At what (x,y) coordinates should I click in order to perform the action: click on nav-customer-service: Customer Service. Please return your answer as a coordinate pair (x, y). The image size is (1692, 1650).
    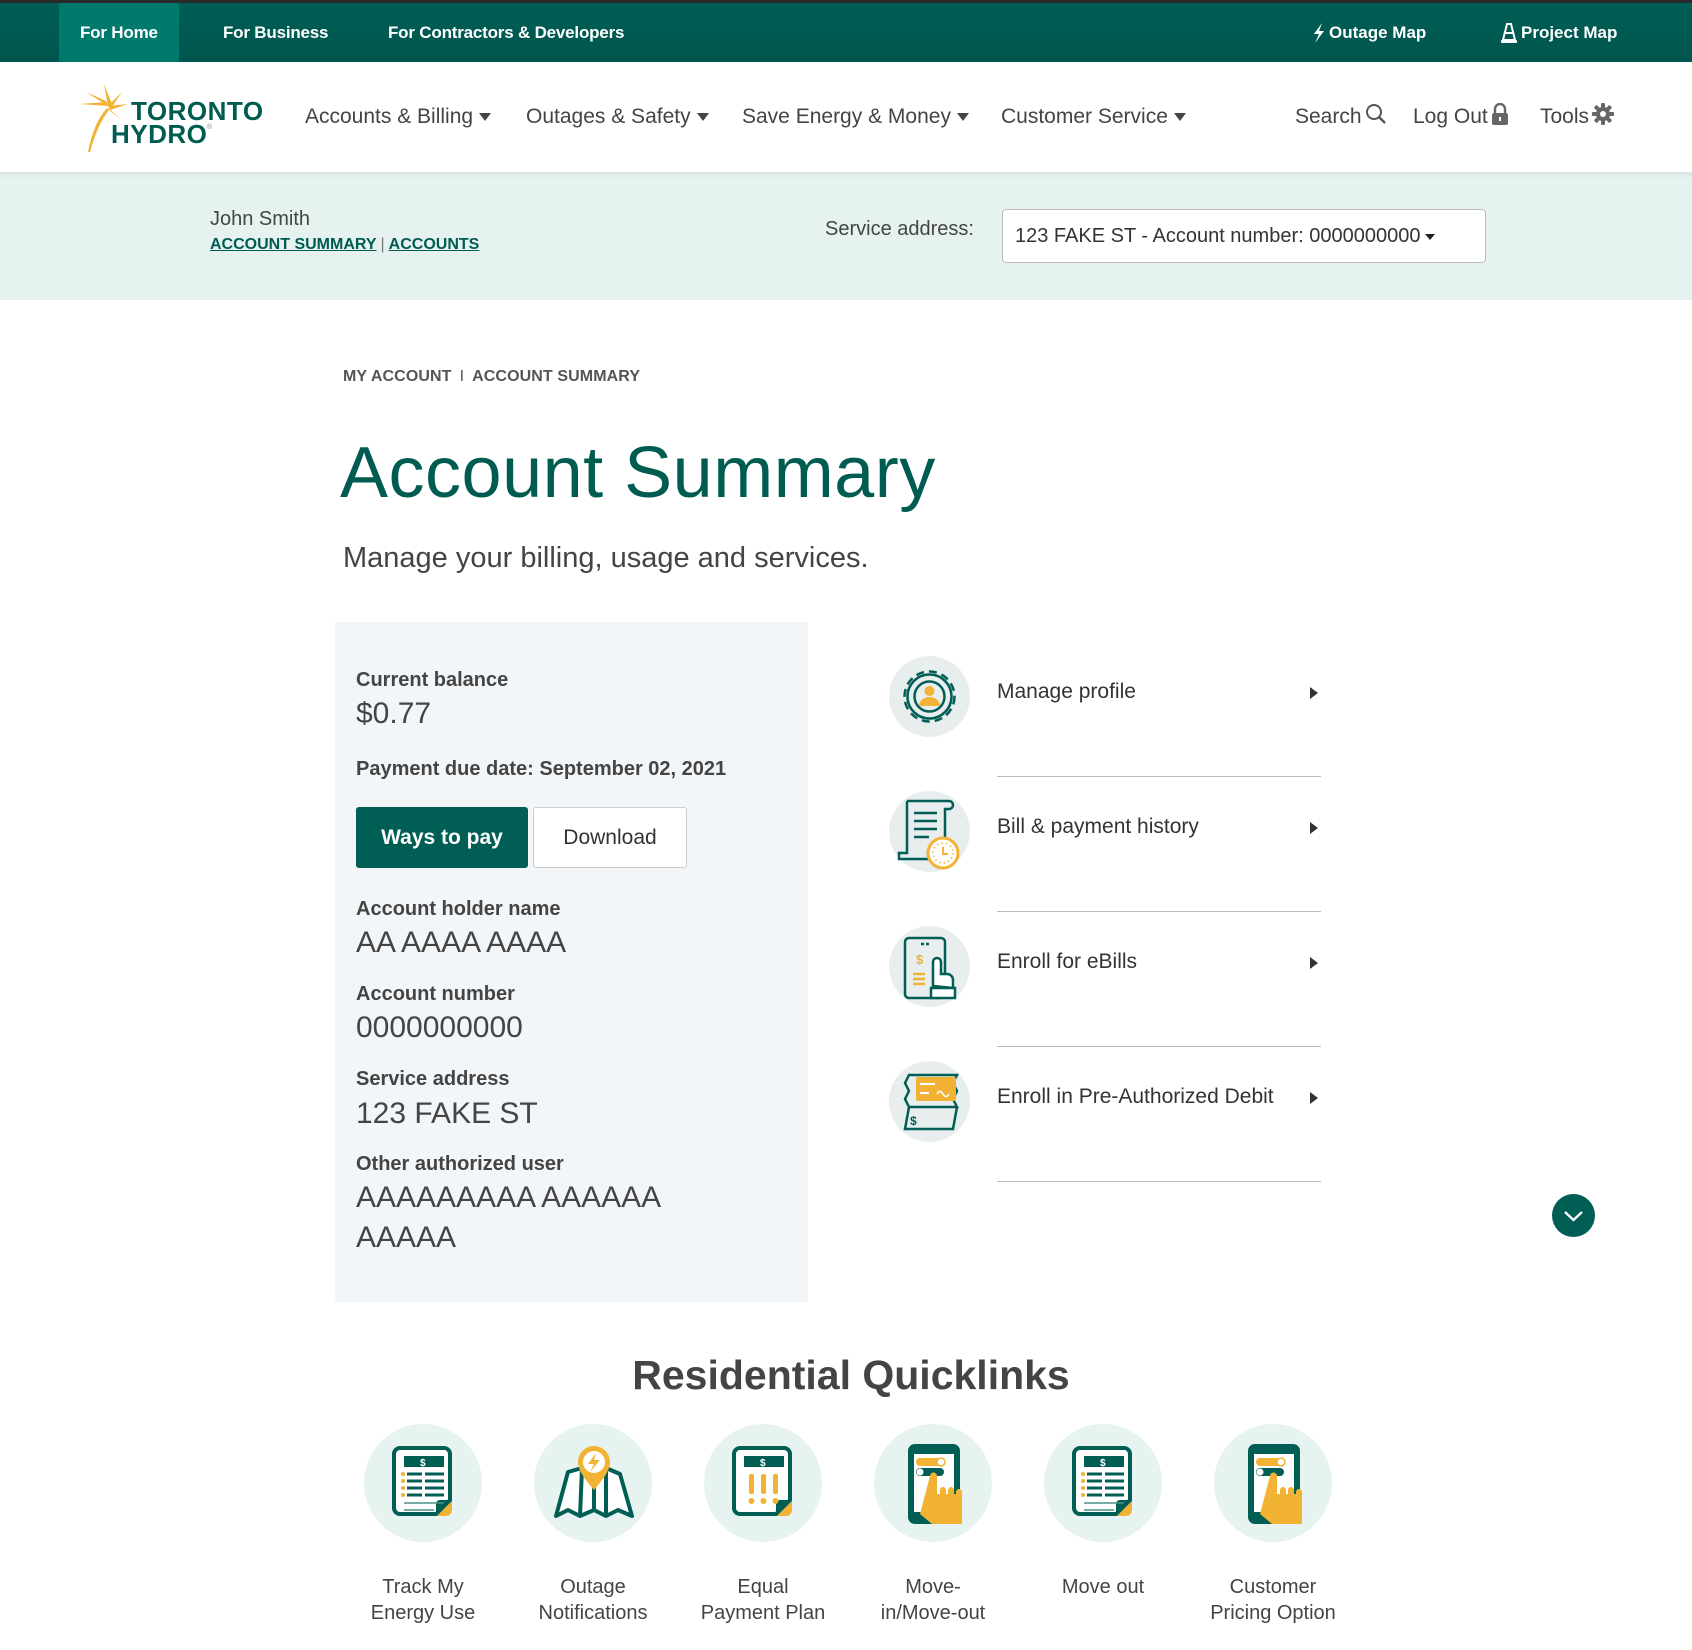
    Looking at the image, I should click on (1093, 117).